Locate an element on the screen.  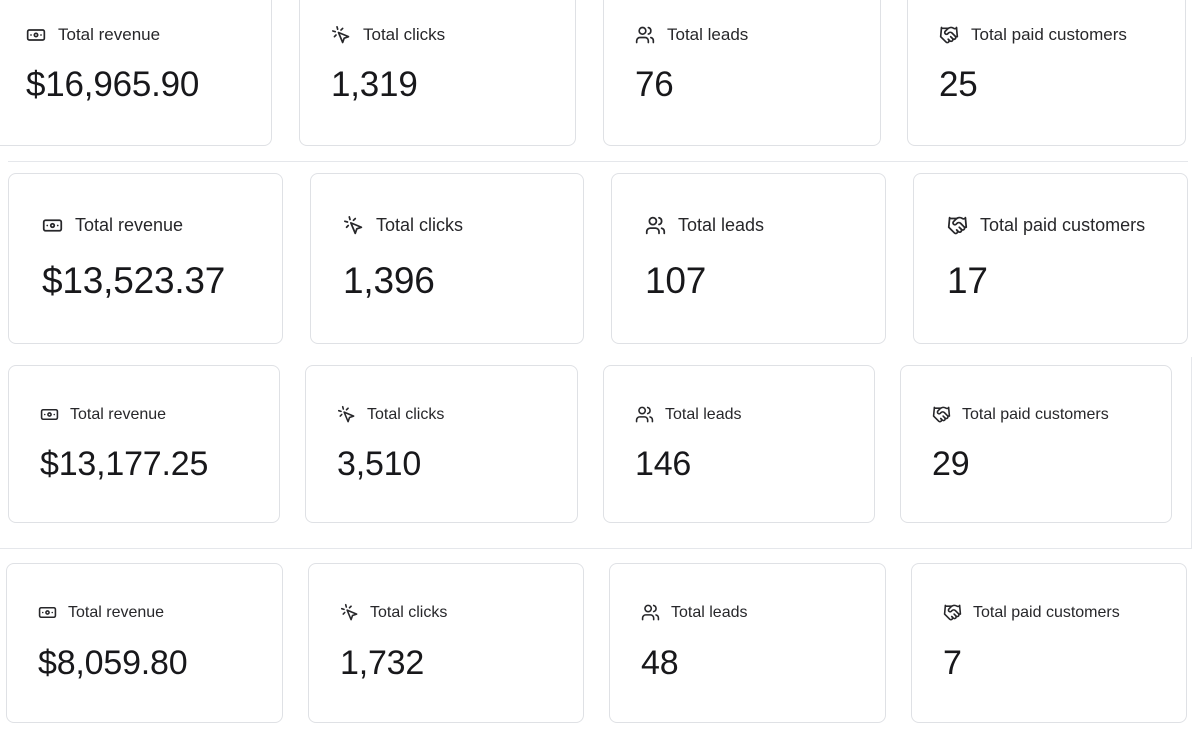
stat-card-clicks: Total clicks 1,396 is located at coordinates (447, 258).